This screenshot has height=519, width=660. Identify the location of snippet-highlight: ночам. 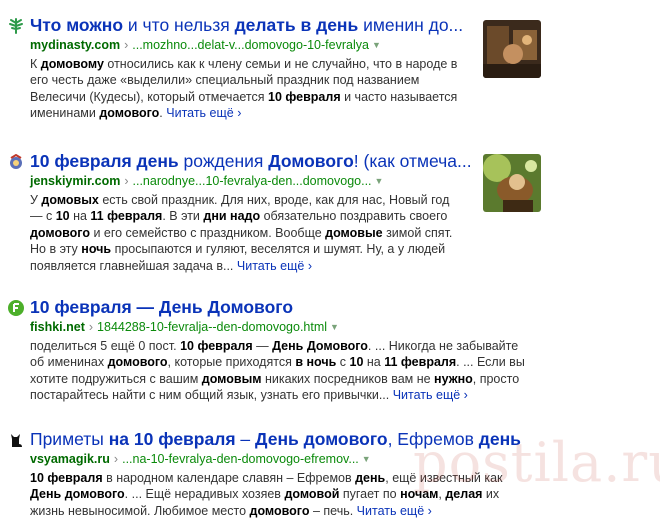
(419, 494).